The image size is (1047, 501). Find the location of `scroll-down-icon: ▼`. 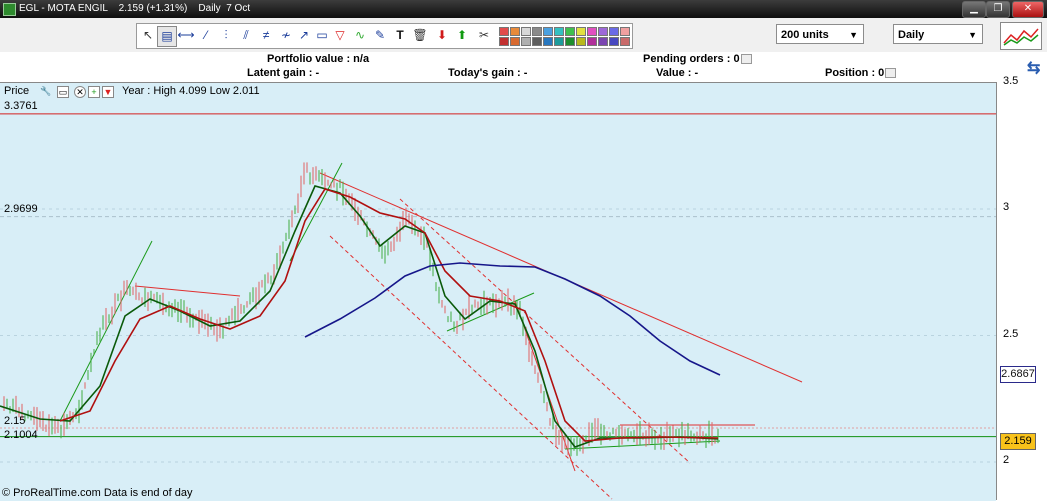

scroll-down-icon: ▼ is located at coordinates (108, 92).